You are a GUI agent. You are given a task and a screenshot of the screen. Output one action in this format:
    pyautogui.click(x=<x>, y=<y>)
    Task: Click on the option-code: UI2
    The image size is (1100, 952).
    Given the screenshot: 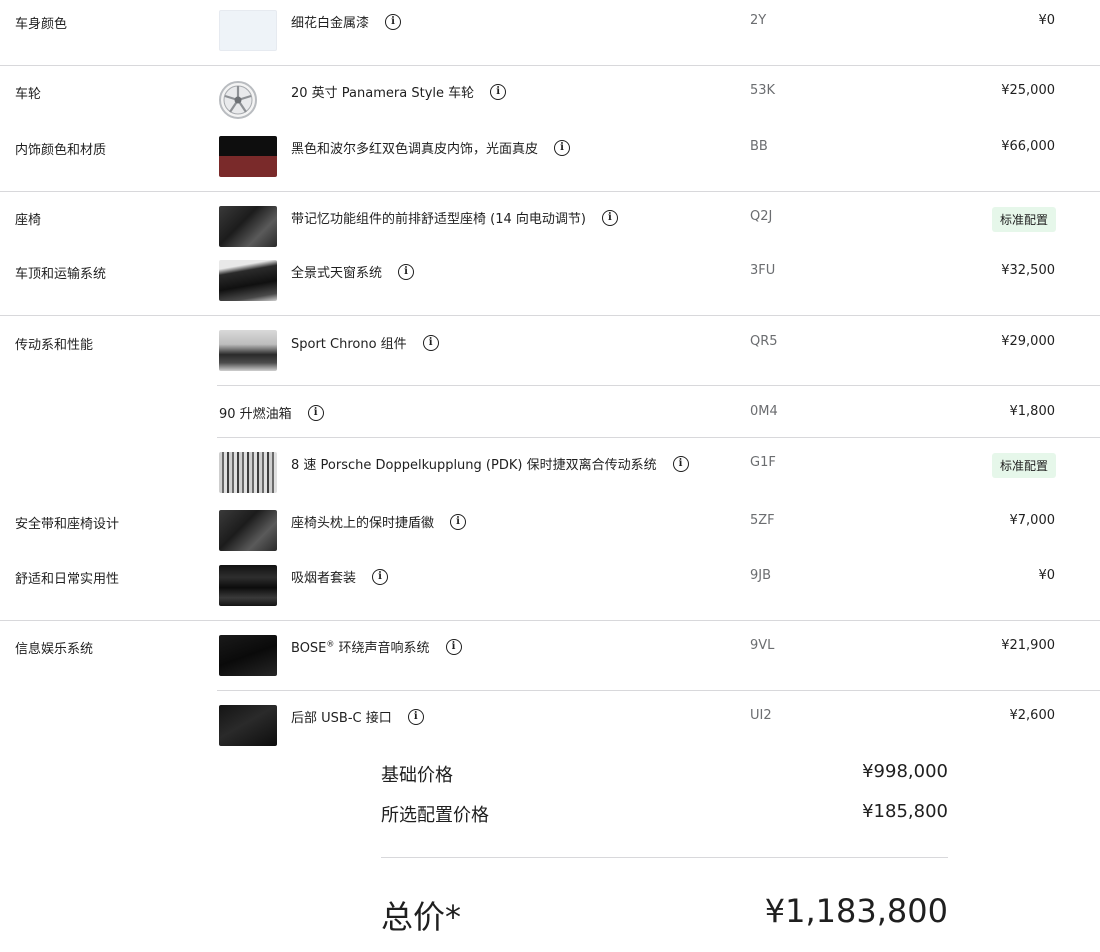 What is the action you would take?
    pyautogui.click(x=761, y=715)
    